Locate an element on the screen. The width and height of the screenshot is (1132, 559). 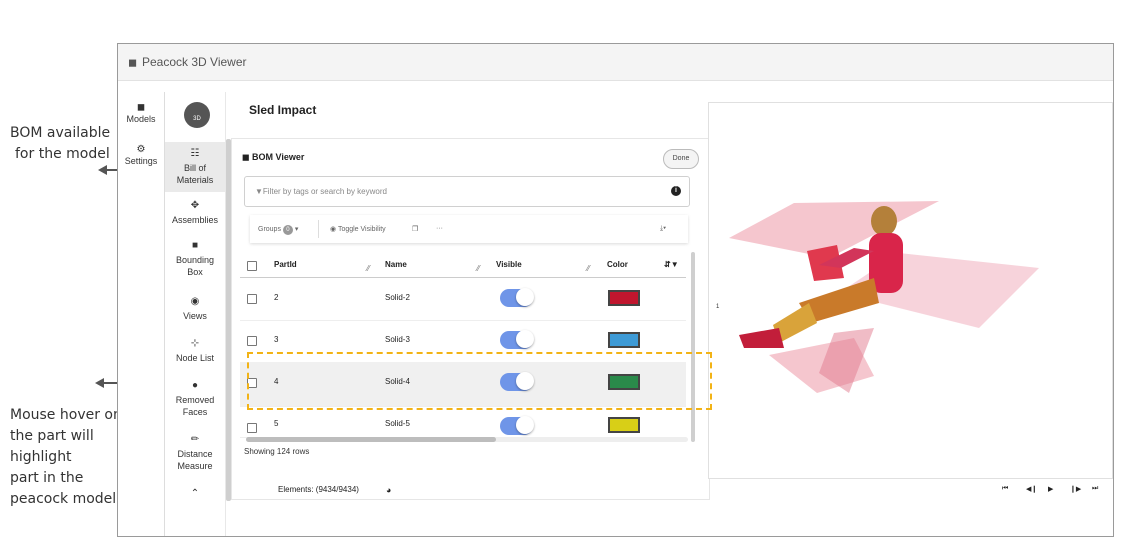
vertical-scrollbar is located at coordinates (693, 347).